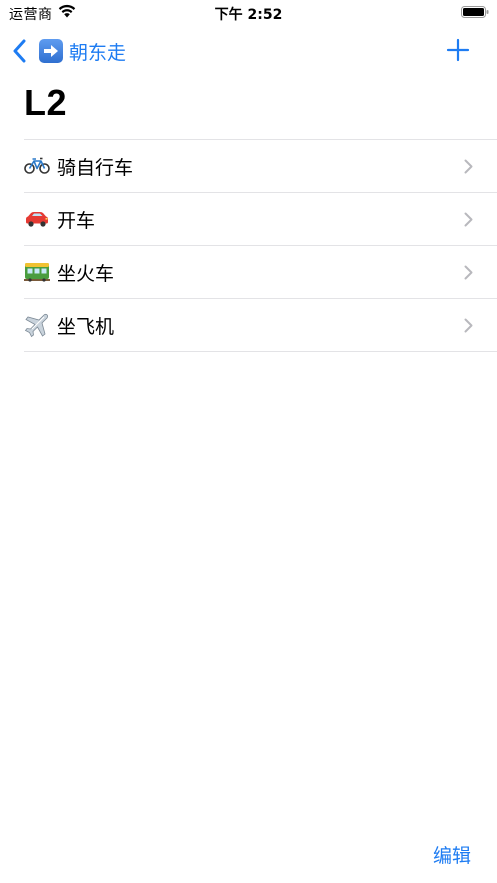  I want to click on tram-icon, so click(37, 272).